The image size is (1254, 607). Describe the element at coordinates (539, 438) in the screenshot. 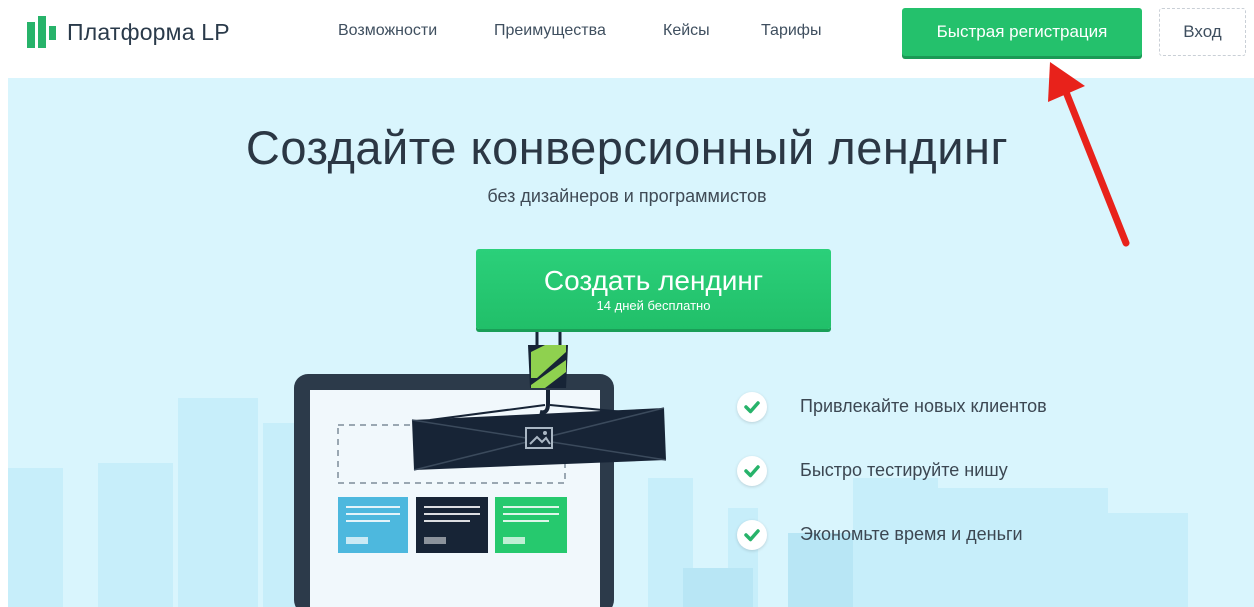

I see `image-icon` at that location.